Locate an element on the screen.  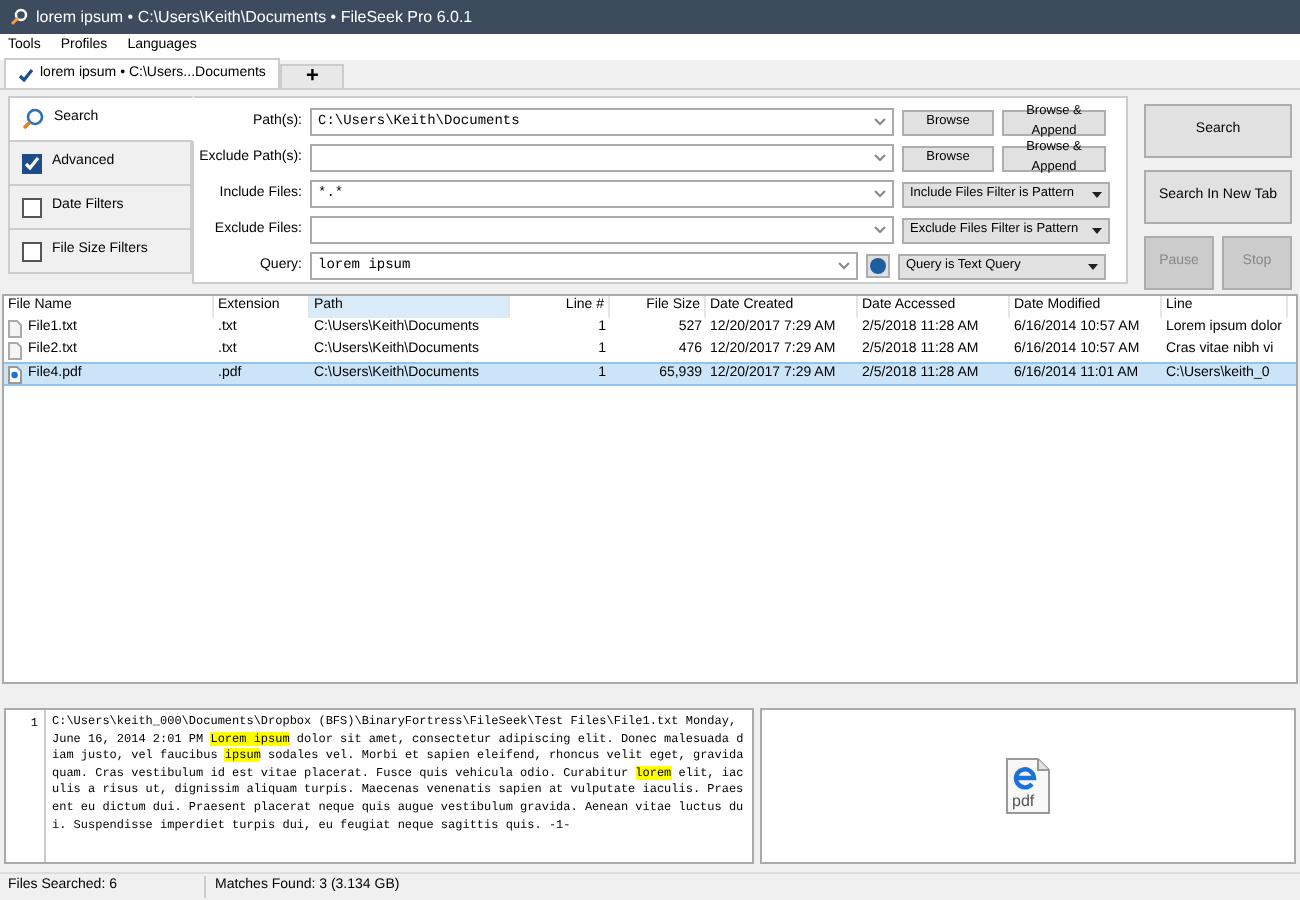
help-icon is located at coordinates (878, 266).